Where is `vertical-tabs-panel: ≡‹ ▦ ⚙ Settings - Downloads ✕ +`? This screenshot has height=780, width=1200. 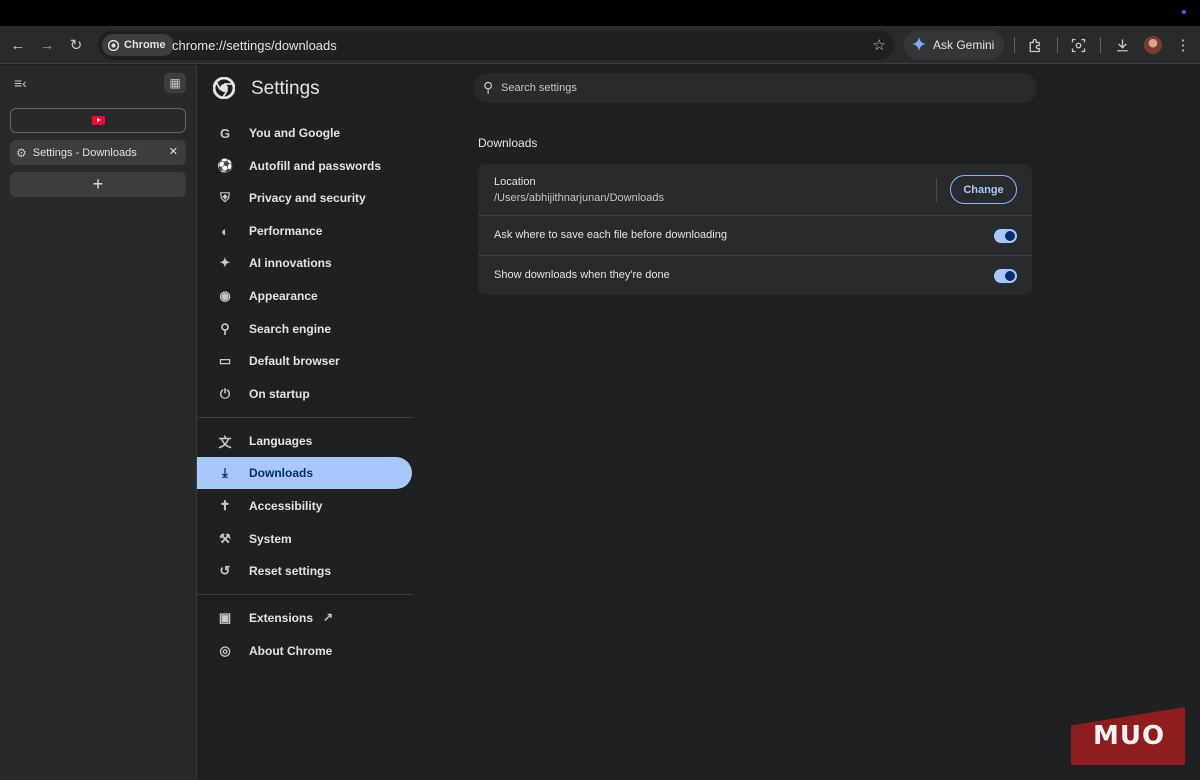
vertical-tabs-panel: ≡‹ ▦ ⚙ Settings - Downloads ✕ + is located at coordinates (98, 422).